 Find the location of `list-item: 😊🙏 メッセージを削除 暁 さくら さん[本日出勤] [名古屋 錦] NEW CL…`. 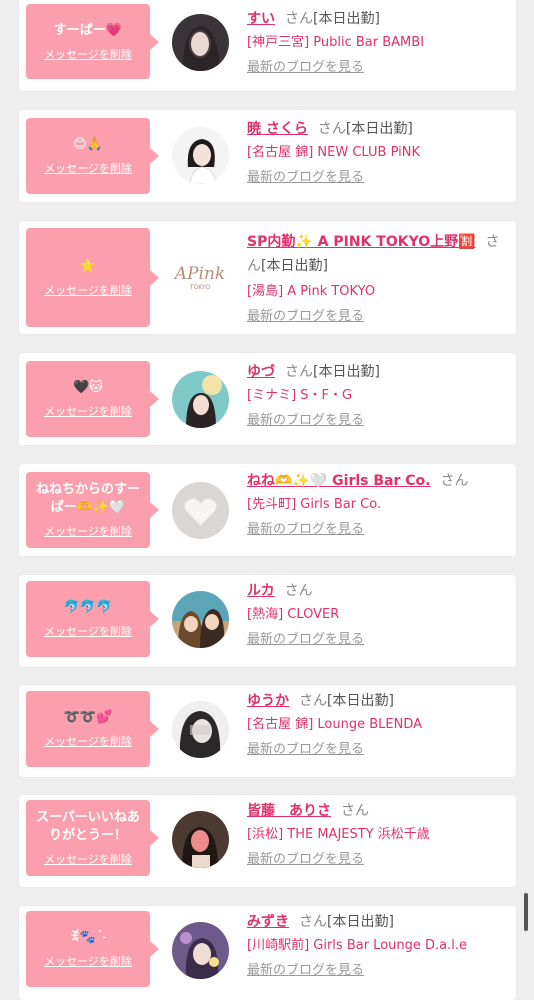

list-item: 😊🙏 メッセージを削除 暁 さくら さん[本日出勤] [名古屋 錦] NEW CL… is located at coordinates (267, 156).